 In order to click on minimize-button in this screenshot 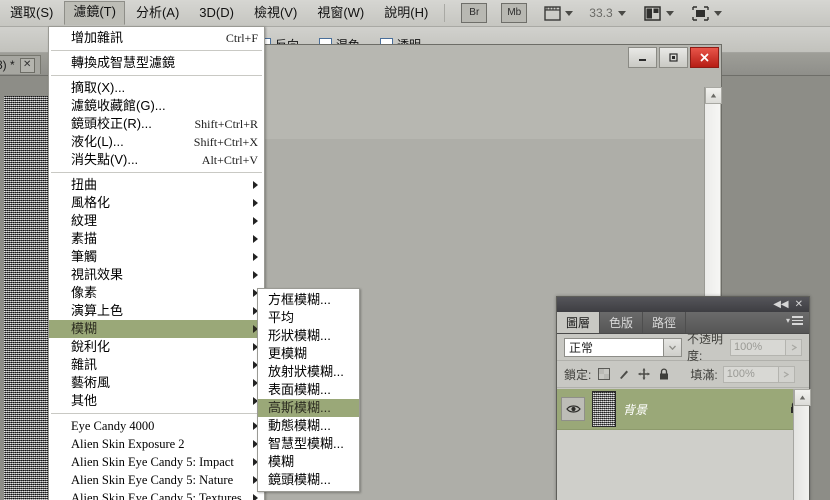, I will do `click(642, 57)`.